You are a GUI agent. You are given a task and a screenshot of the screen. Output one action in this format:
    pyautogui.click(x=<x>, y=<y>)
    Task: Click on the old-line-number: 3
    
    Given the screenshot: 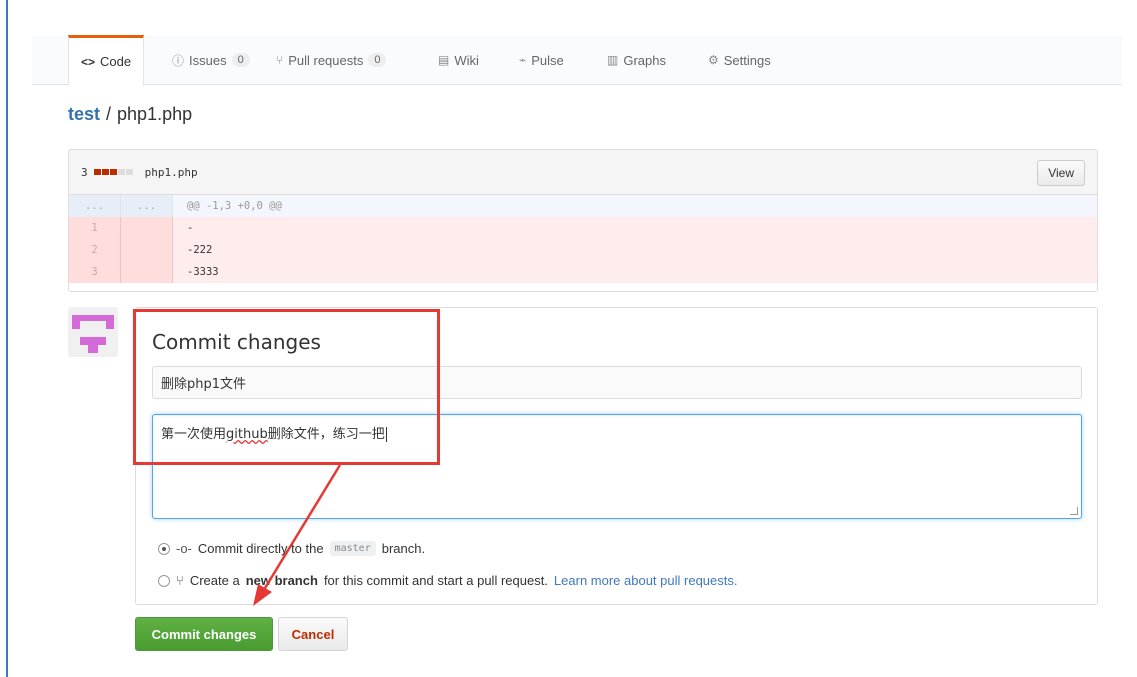 What is the action you would take?
    pyautogui.click(x=95, y=272)
    